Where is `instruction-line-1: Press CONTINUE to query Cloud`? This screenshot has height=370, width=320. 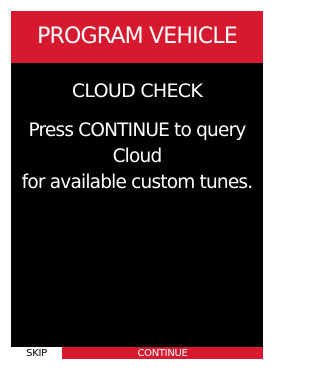 instruction-line-1: Press CONTINUE to query Cloud is located at coordinates (137, 143).